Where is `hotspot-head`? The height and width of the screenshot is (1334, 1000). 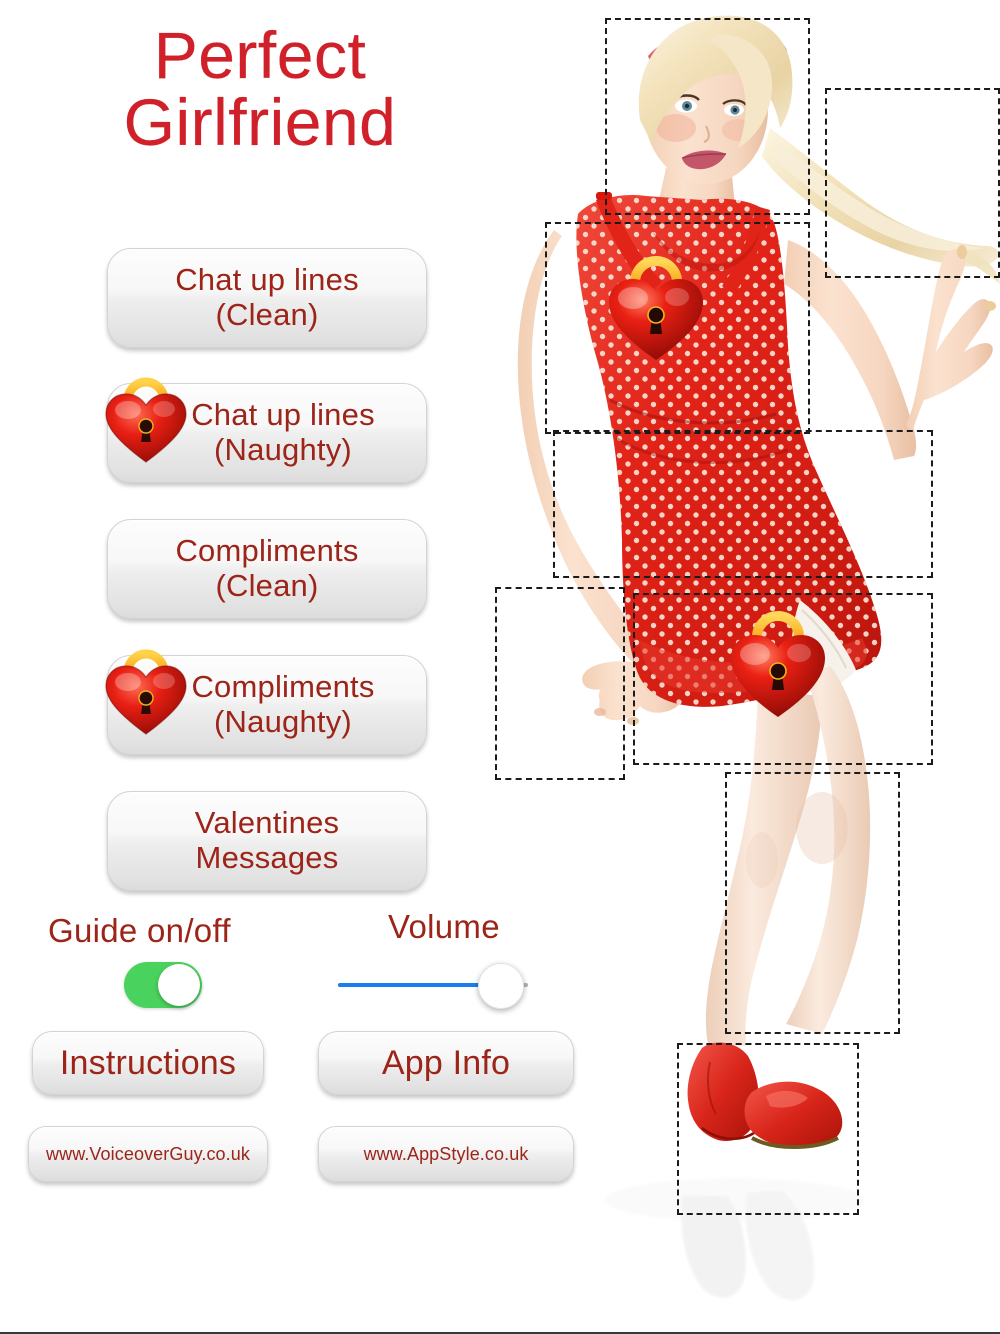 hotspot-head is located at coordinates (707, 116).